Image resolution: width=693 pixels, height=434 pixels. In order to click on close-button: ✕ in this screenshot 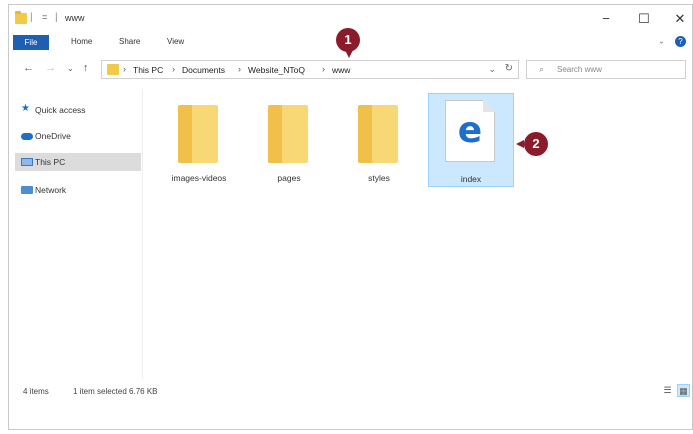, I will do `click(679, 19)`.